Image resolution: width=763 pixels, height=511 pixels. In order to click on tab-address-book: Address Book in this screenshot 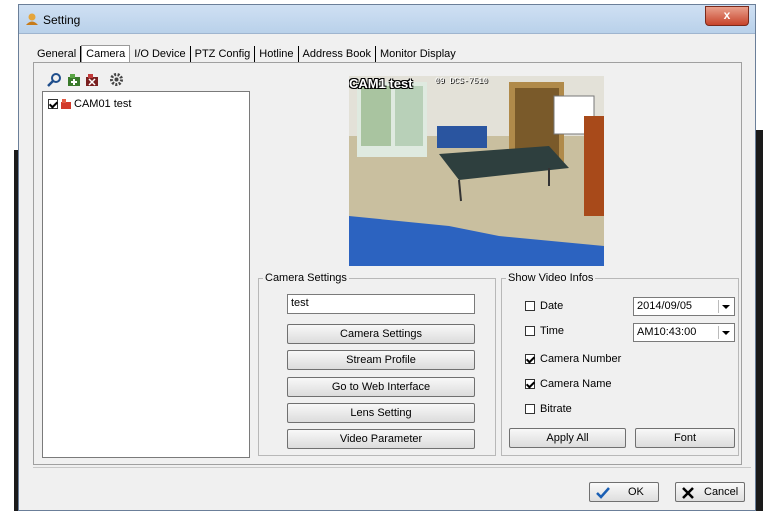, I will do `click(337, 54)`.